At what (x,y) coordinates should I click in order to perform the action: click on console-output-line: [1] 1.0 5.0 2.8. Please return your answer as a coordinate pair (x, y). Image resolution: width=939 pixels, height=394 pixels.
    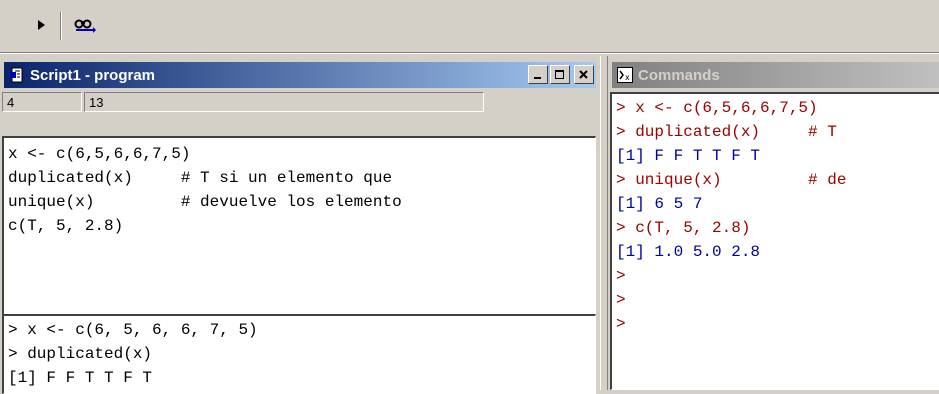
    Looking at the image, I should click on (688, 252).